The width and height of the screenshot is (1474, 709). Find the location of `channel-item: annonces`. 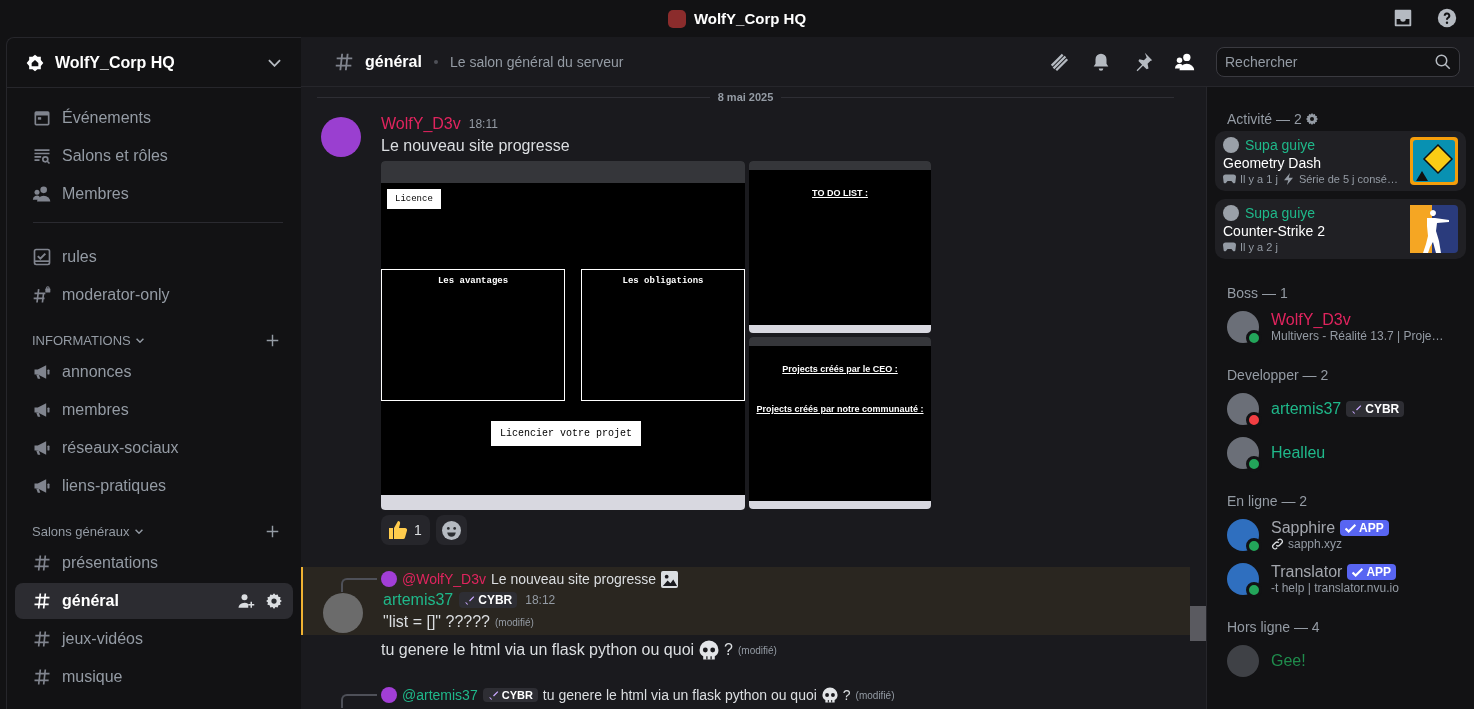

channel-item: annonces is located at coordinates (154, 372).